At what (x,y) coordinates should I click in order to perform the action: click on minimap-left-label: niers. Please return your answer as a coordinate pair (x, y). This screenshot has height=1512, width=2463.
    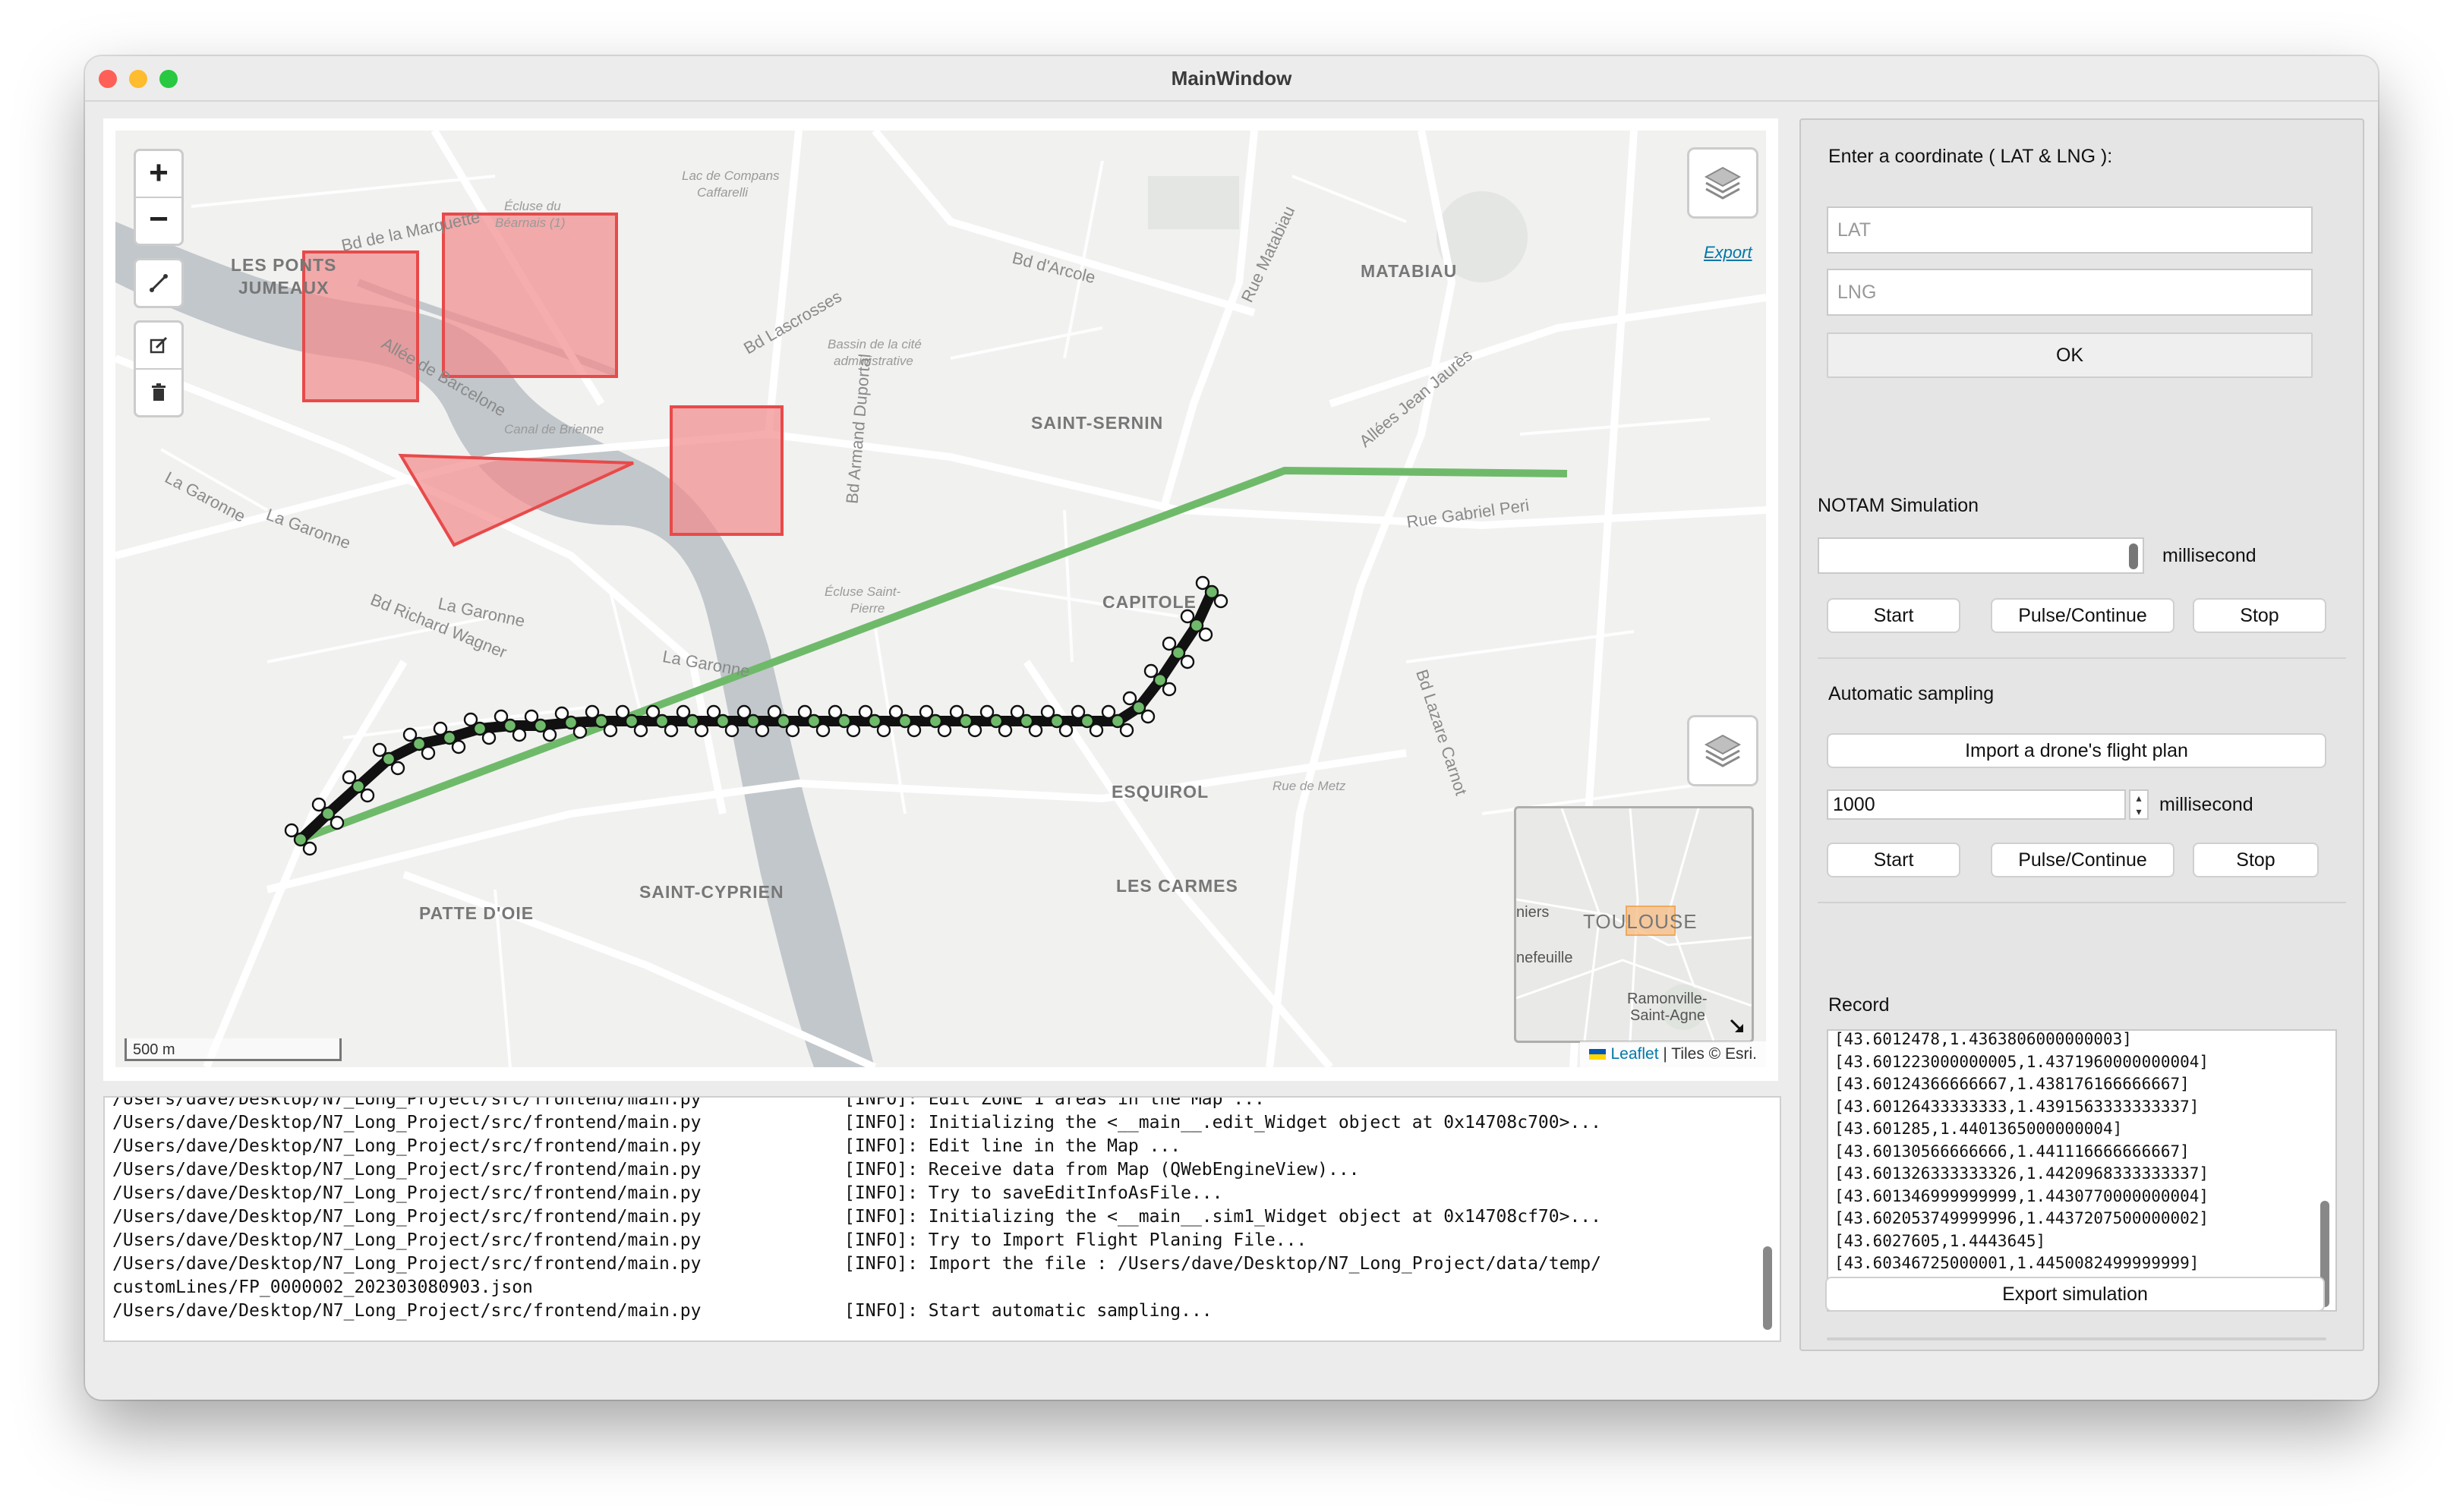
    Looking at the image, I should click on (1533, 912).